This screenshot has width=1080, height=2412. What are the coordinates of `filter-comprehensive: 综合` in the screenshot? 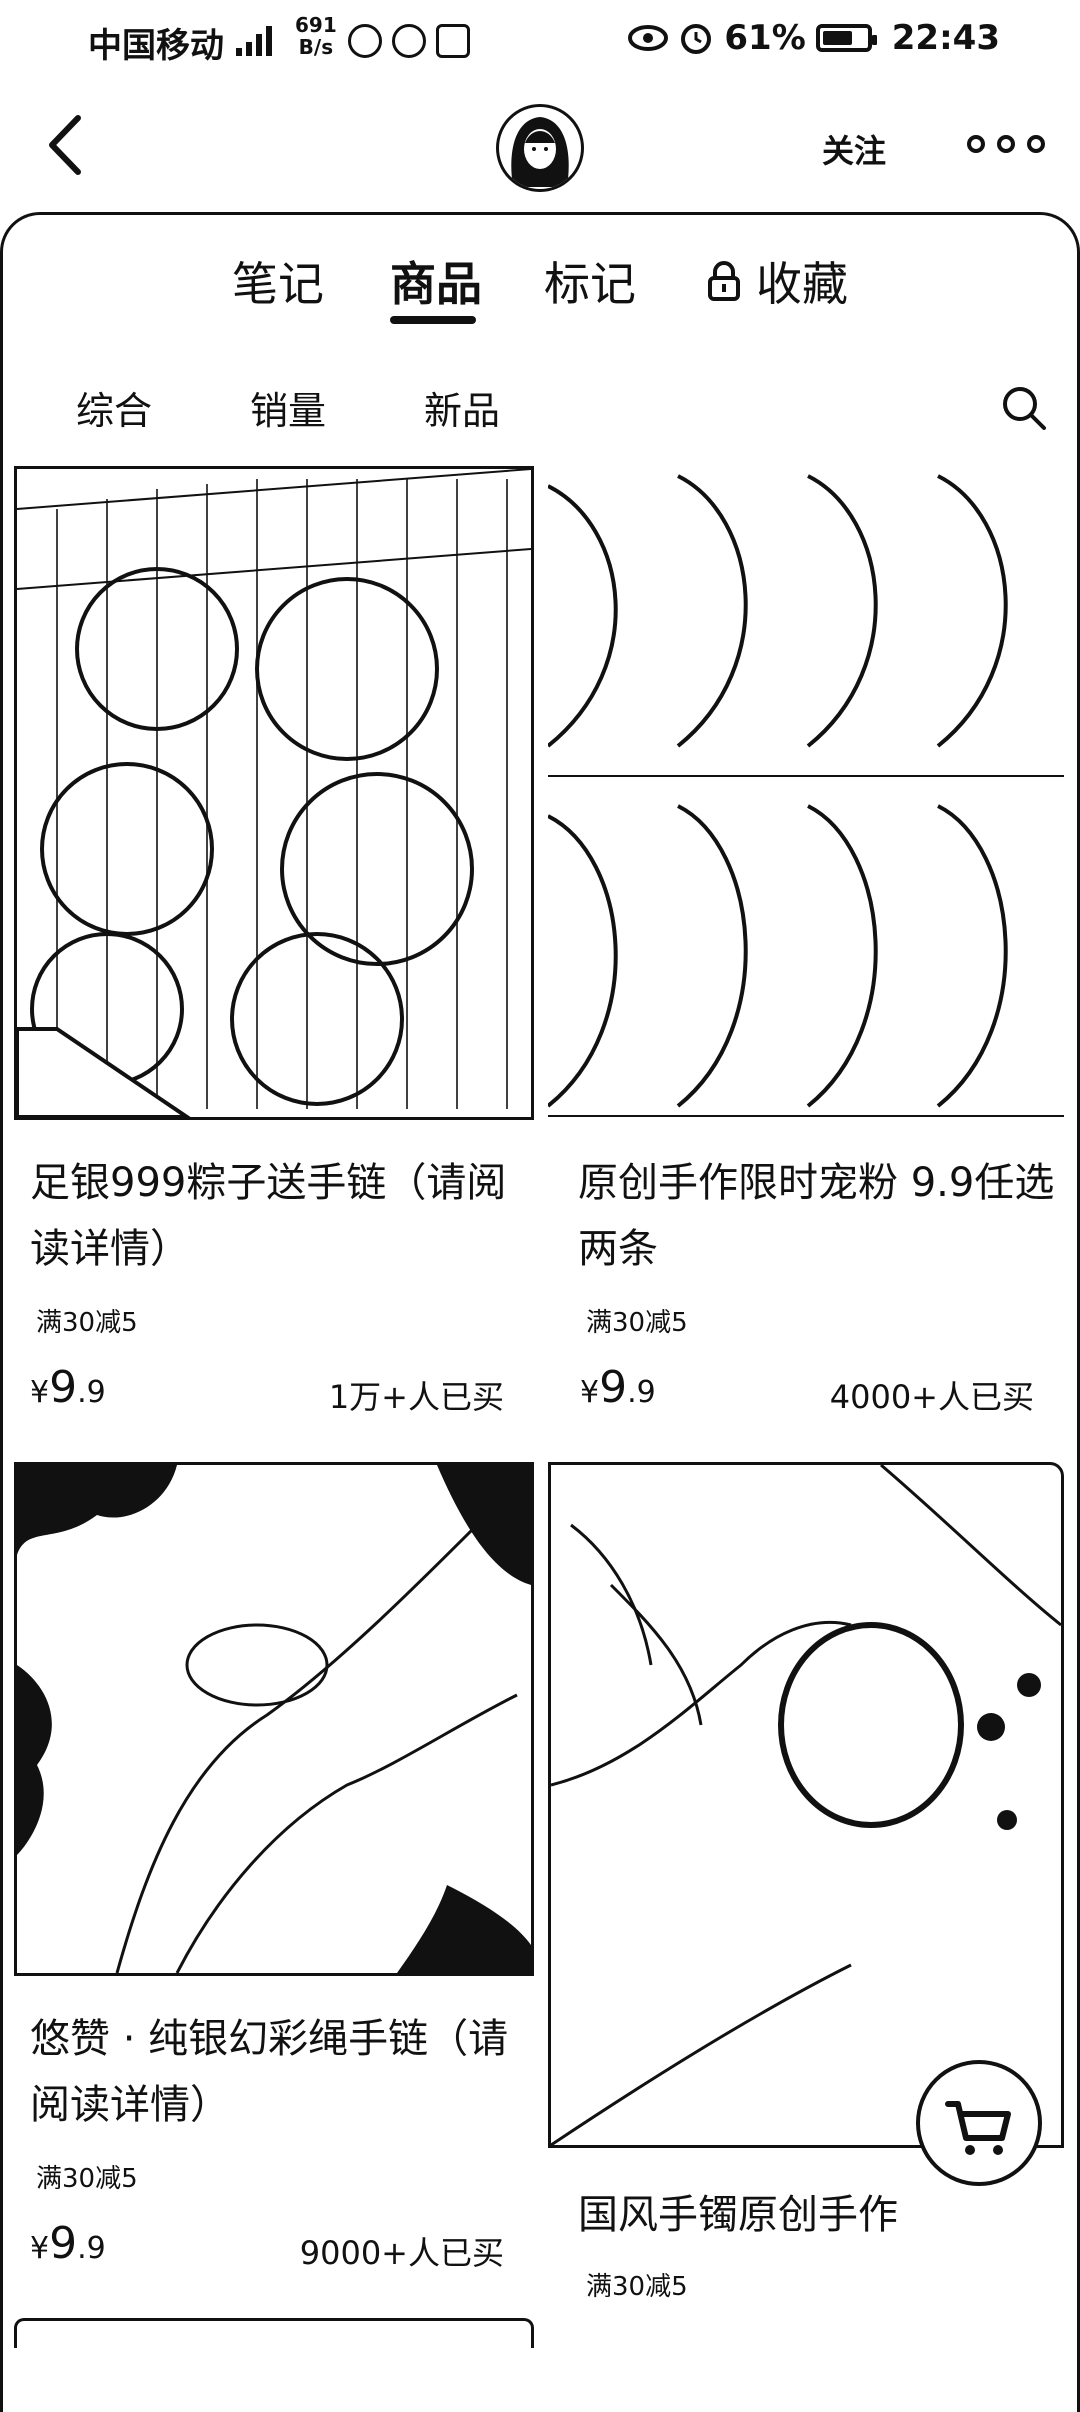 It's located at (114, 407).